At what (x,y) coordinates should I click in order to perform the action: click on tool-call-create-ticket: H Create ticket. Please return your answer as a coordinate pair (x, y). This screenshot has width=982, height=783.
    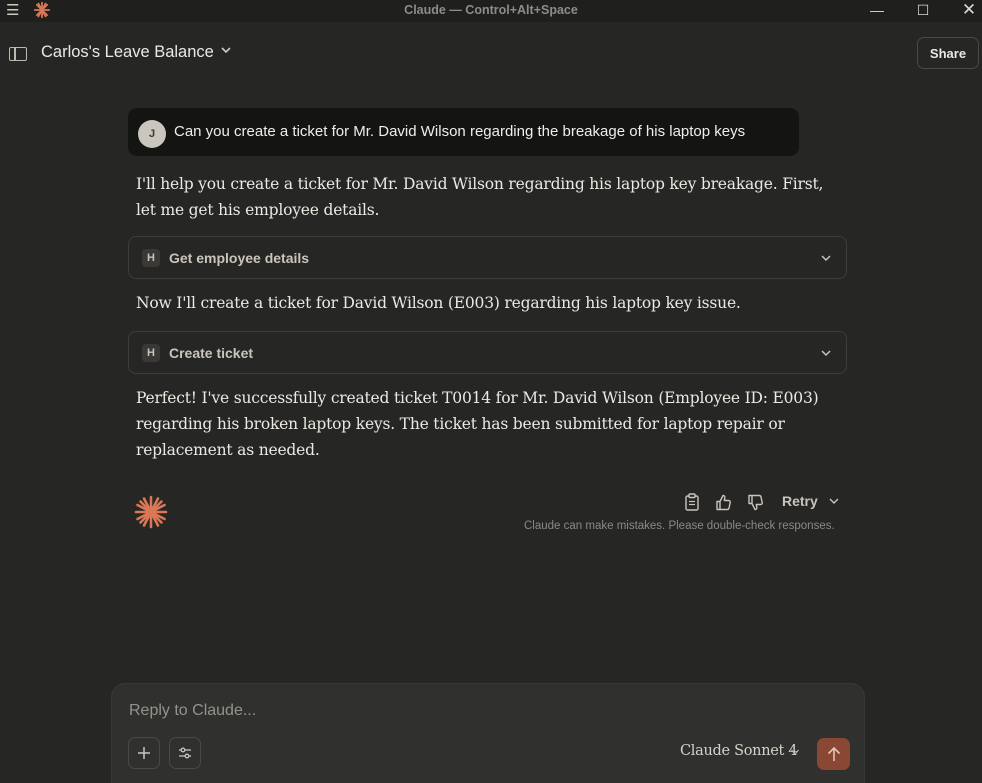
    Looking at the image, I should click on (487, 352).